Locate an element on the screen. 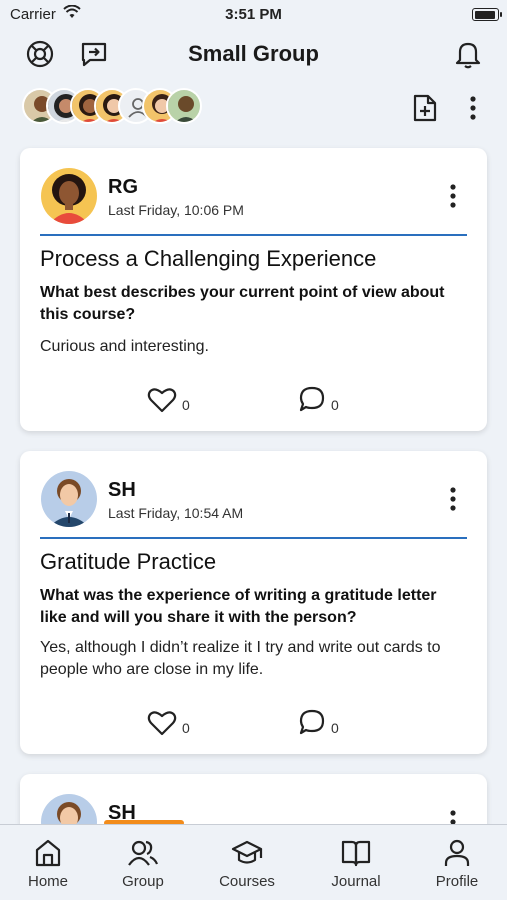 This screenshot has height=900, width=507. author-name: RG is located at coordinates (123, 187).